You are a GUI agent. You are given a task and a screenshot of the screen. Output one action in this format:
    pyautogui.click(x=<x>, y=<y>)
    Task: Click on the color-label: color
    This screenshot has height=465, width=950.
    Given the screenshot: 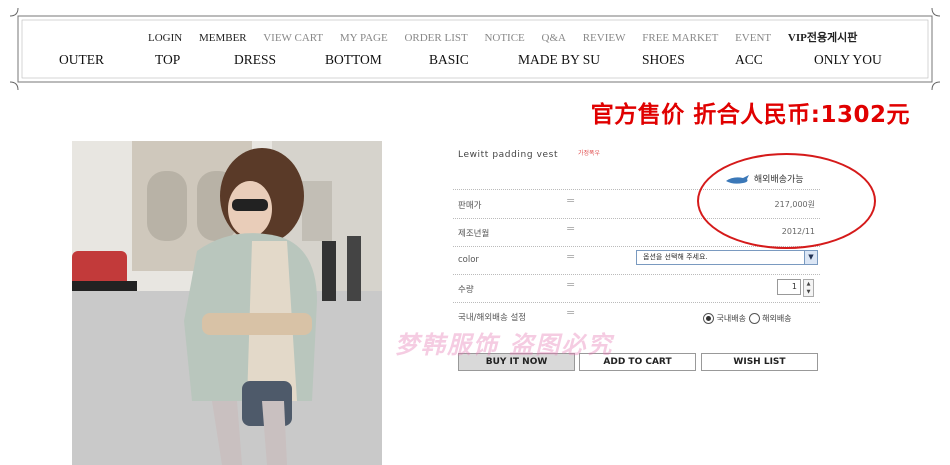 What is the action you would take?
    pyautogui.click(x=468, y=260)
    